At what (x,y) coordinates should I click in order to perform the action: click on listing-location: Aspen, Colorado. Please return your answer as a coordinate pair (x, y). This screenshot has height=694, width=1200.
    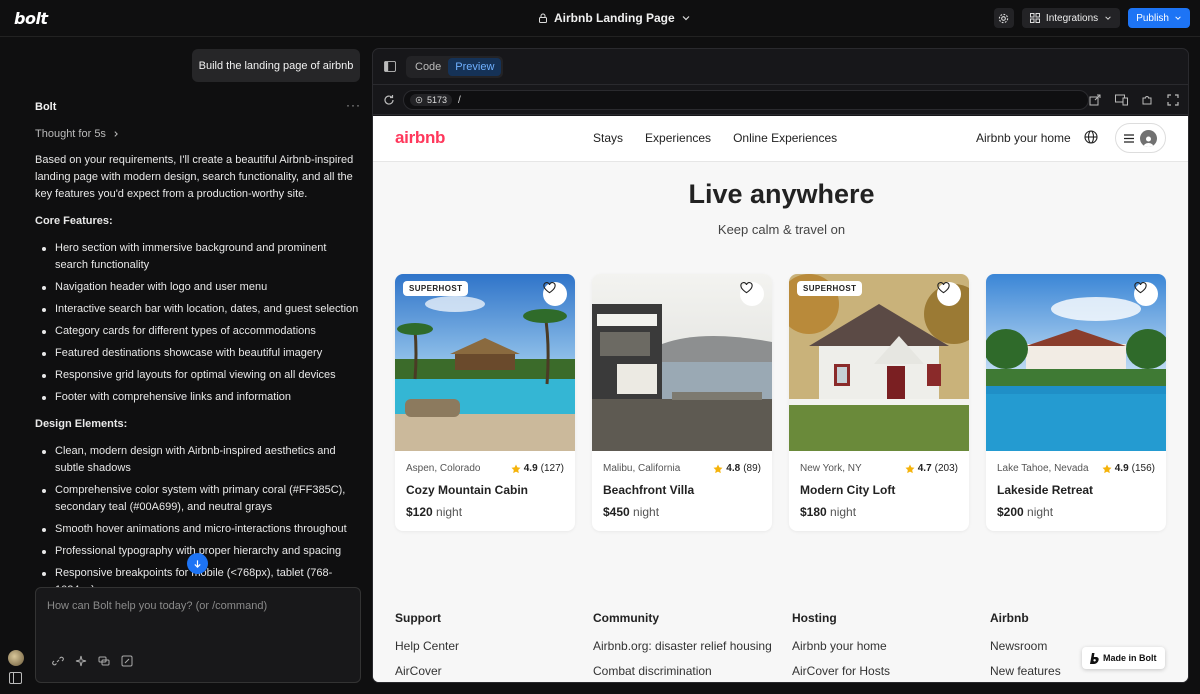
    Looking at the image, I should click on (443, 468).